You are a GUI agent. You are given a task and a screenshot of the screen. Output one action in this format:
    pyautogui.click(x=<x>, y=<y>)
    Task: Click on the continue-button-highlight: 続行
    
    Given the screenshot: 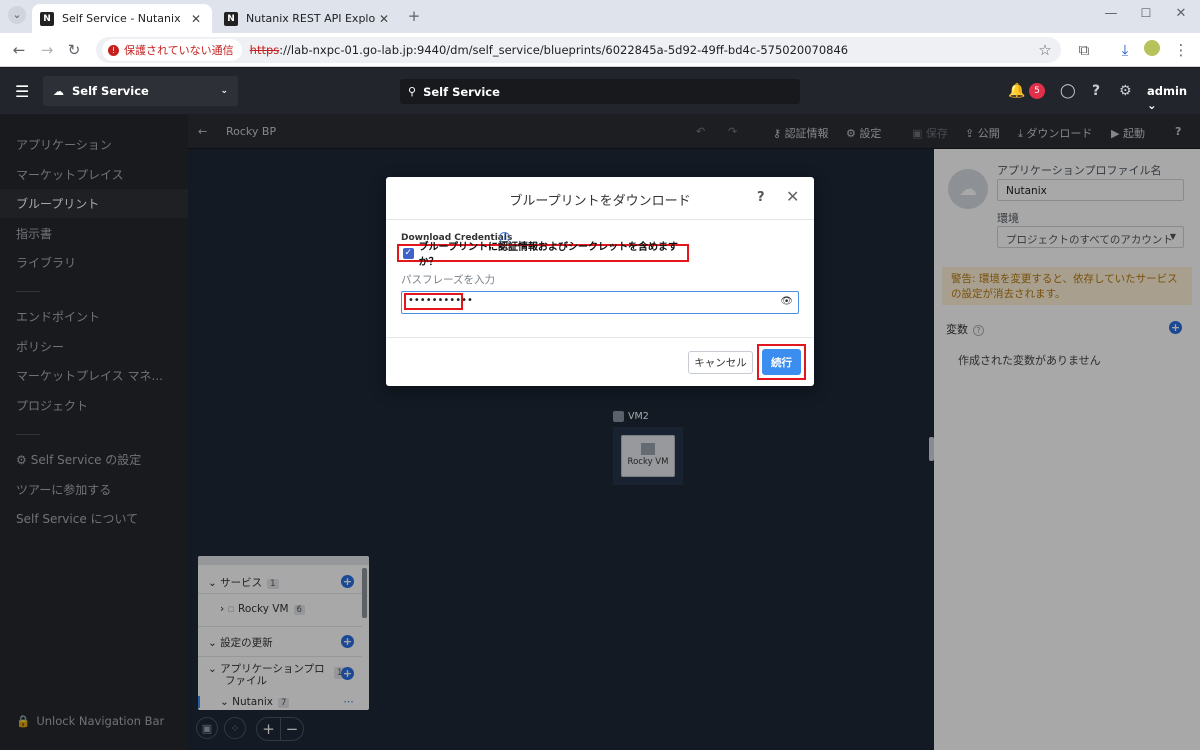 What is the action you would take?
    pyautogui.click(x=781, y=362)
    